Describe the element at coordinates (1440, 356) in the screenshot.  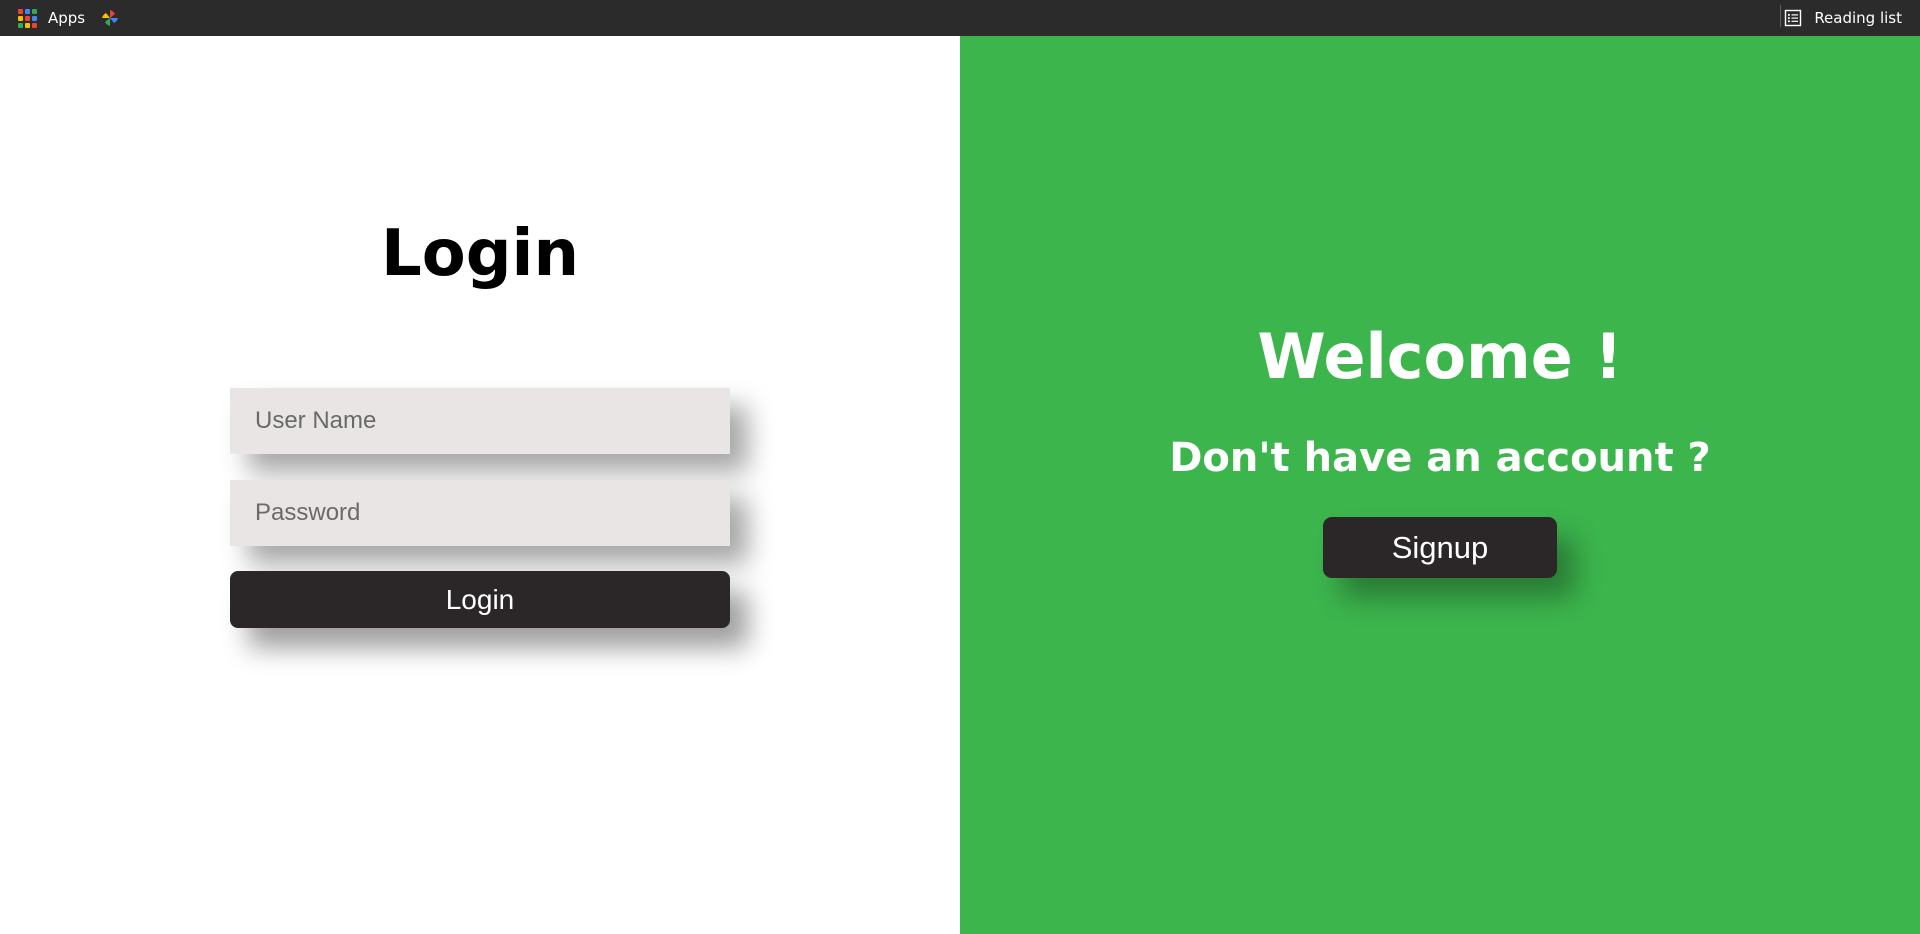
I see `welcome-title: Welcome !` at that location.